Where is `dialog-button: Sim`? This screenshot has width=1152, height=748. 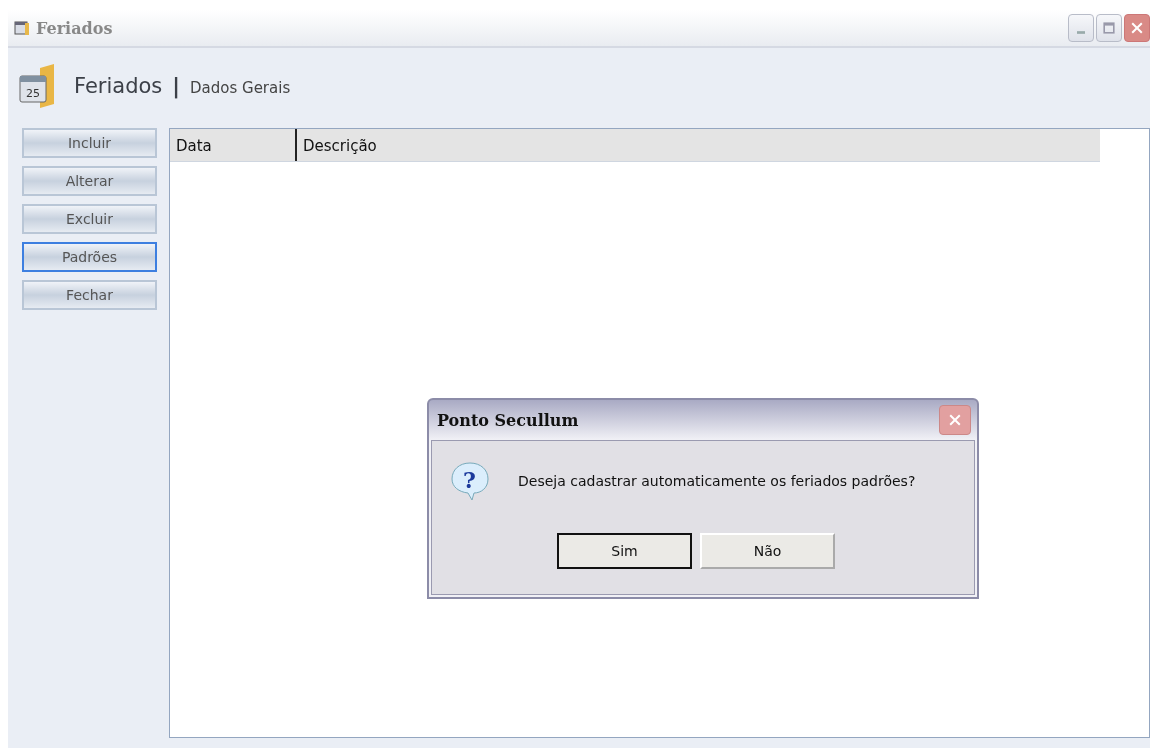
dialog-button: Sim is located at coordinates (624, 551).